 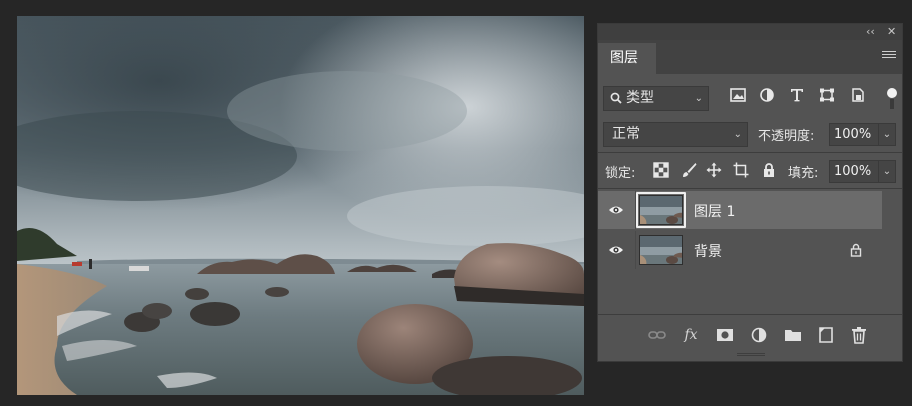 What do you see at coordinates (750, 135) in the screenshot?
I see `blend-opacity-row: 正常 ⌄ 不透明度: 100% ⌄` at bounding box center [750, 135].